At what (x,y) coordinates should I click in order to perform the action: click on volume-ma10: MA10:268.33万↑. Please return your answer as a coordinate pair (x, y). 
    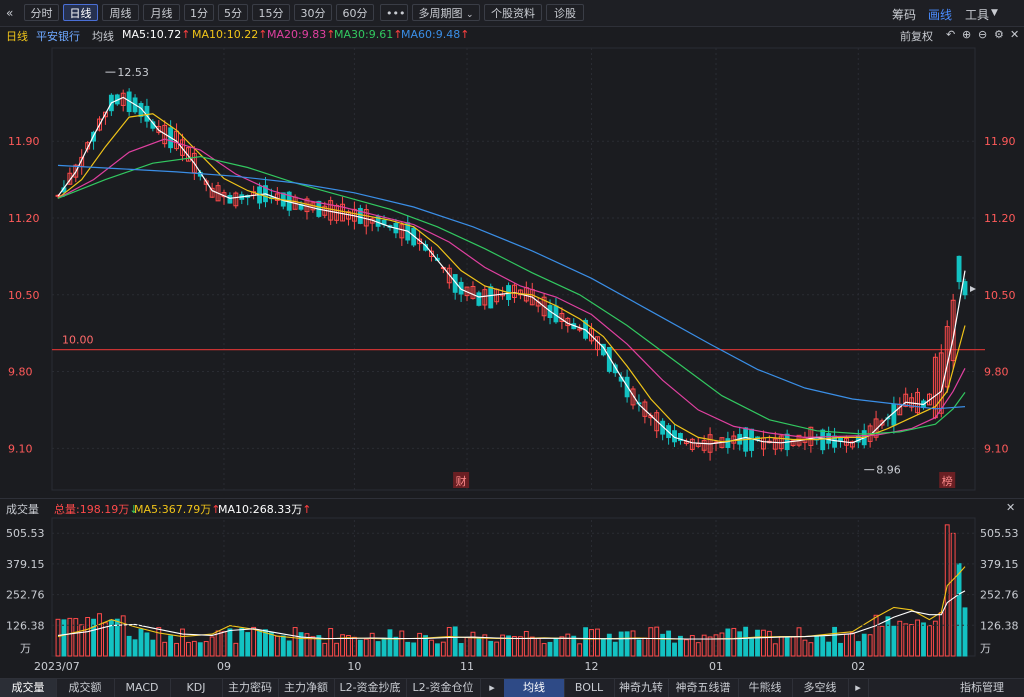
    Looking at the image, I should click on (265, 509).